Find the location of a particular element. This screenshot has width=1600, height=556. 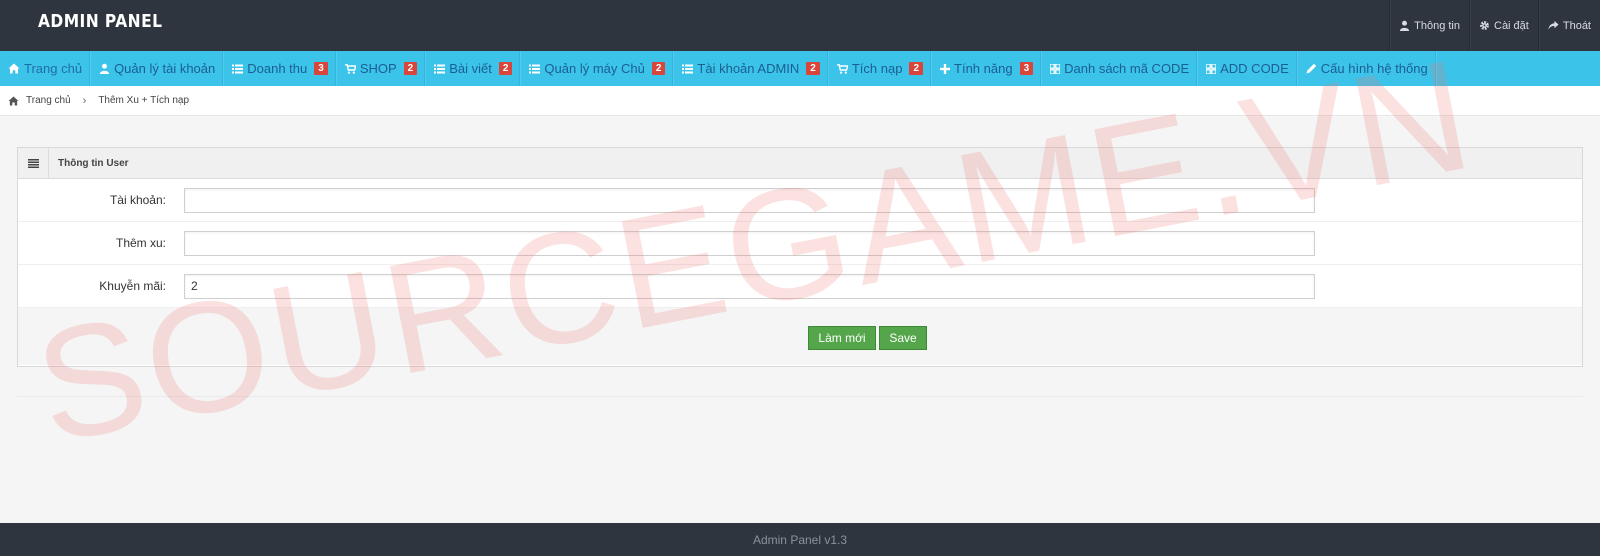

account-input is located at coordinates (749, 200).